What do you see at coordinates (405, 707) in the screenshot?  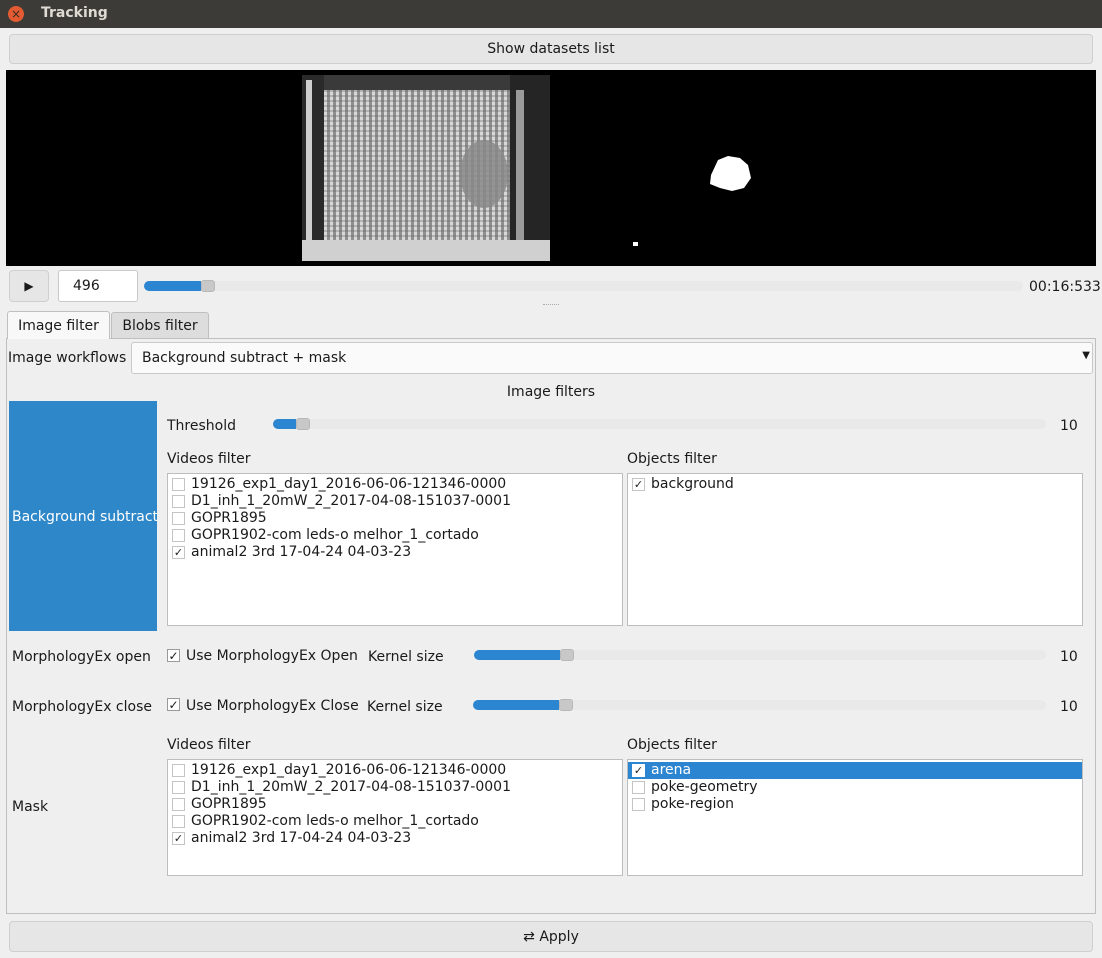 I see `morph-close-kernel-label: Kernel size` at bounding box center [405, 707].